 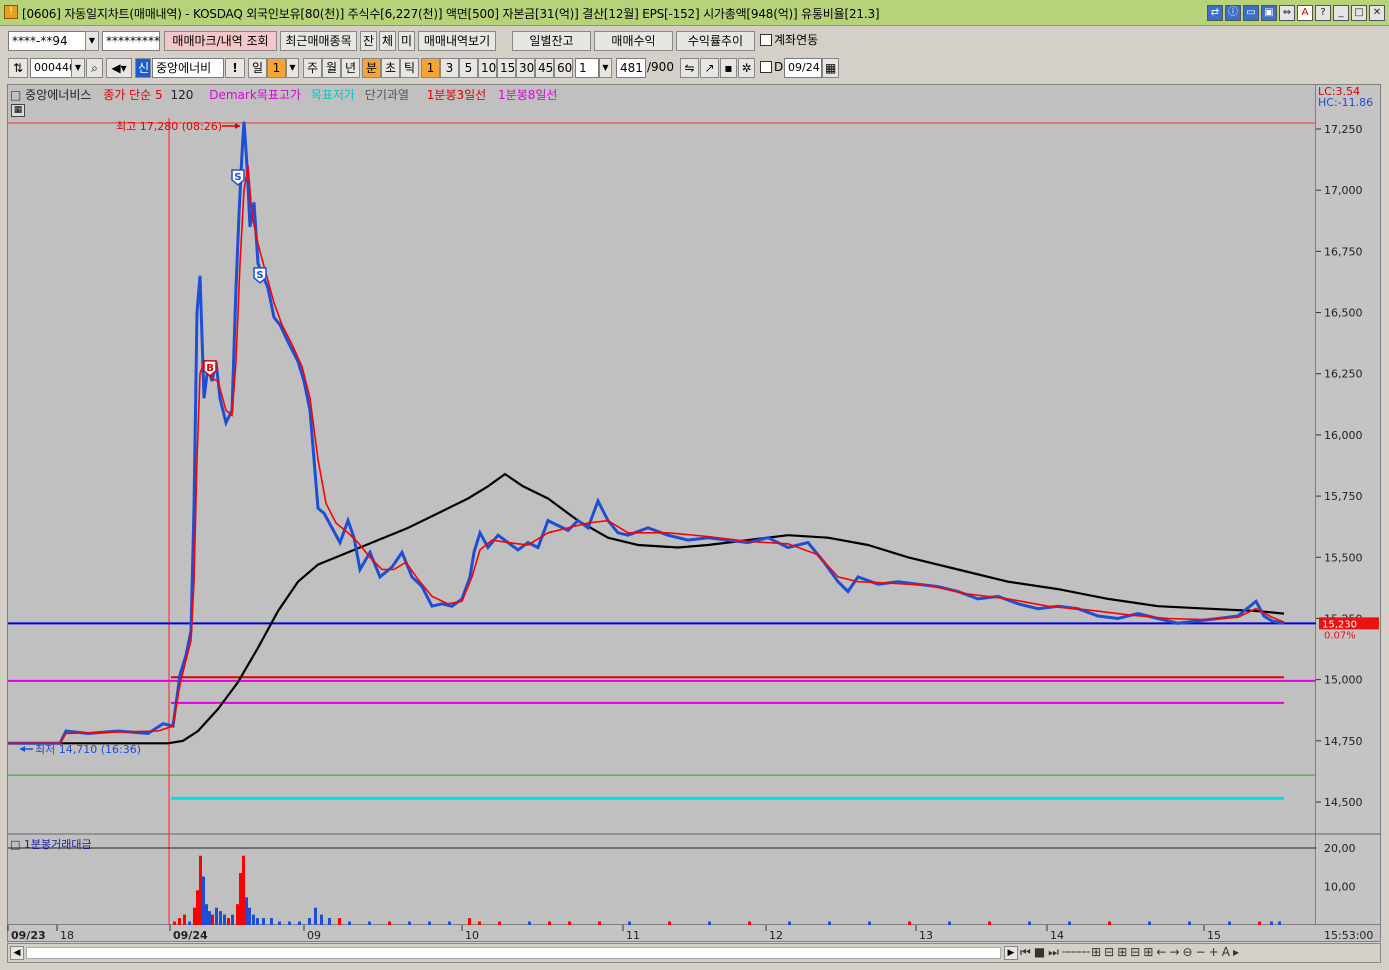 I want to click on y-tick-label: 16,000, so click(x=1343, y=435).